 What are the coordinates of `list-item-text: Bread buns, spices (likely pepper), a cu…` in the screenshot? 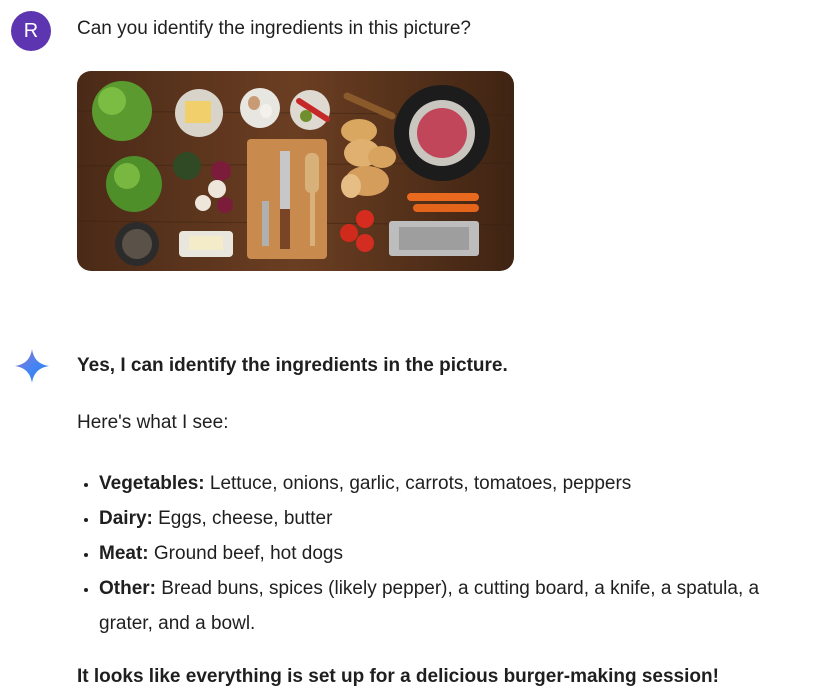 It's located at (429, 606).